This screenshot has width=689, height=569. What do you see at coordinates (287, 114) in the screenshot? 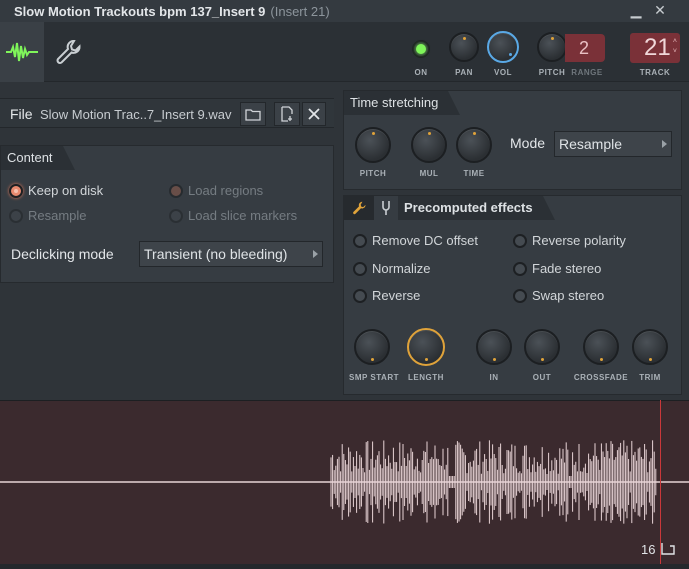
I see `locate-file-icon` at bounding box center [287, 114].